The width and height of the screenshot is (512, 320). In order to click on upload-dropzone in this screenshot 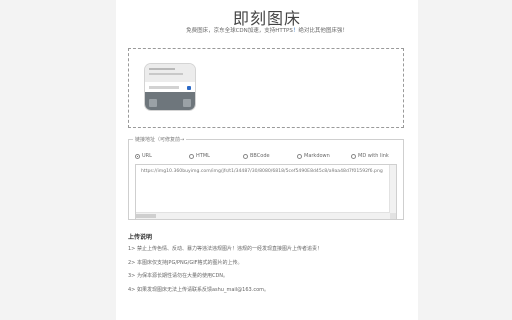, I will do `click(266, 88)`.